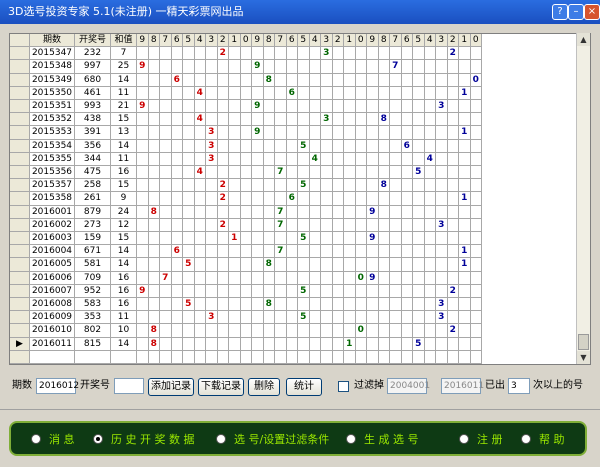 This screenshot has height=467, width=600. I want to click on period-cell: 2015353, so click(52, 133).